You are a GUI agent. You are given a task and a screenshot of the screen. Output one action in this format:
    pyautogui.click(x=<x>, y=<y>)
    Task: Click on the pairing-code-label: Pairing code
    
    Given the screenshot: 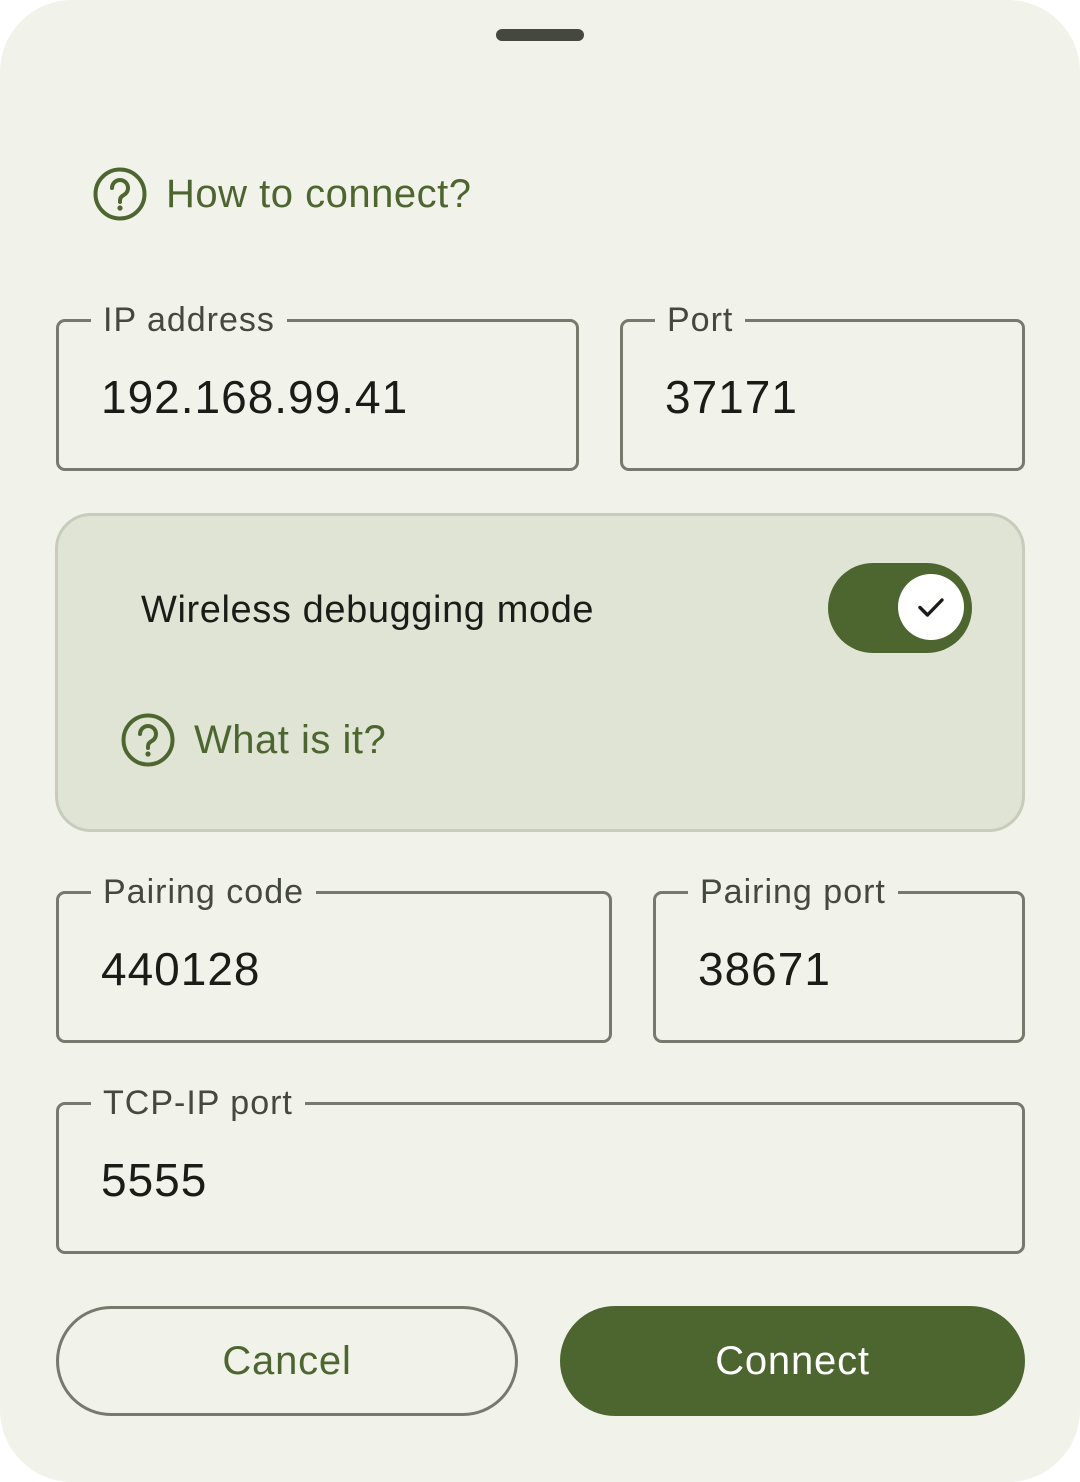 What is the action you would take?
    pyautogui.click(x=204, y=892)
    